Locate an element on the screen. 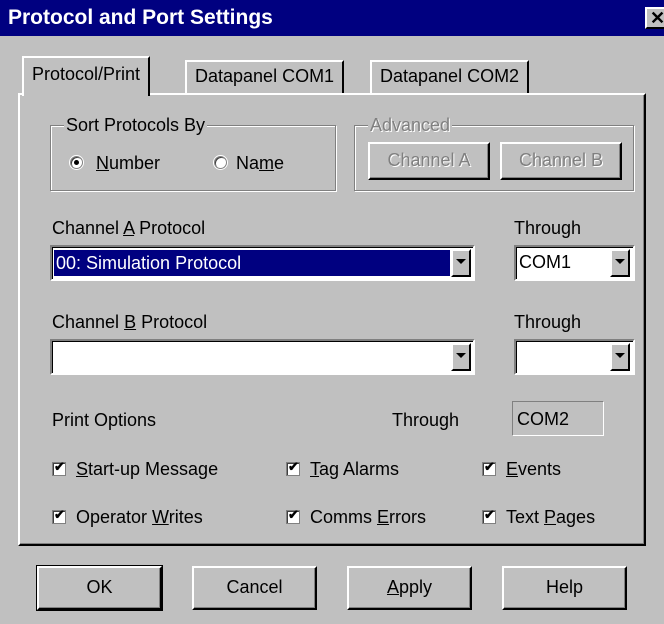 This screenshot has height=624, width=664. channel-b-through-label: Through is located at coordinates (548, 322).